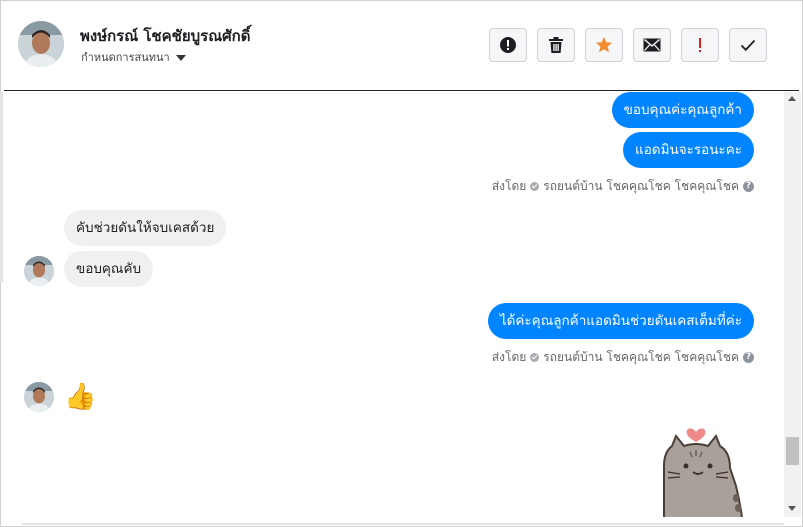 This screenshot has height=527, width=803. Describe the element at coordinates (125, 57) in the screenshot. I see `conversation-schedule-label: กำหนดการสนทนา` at that location.